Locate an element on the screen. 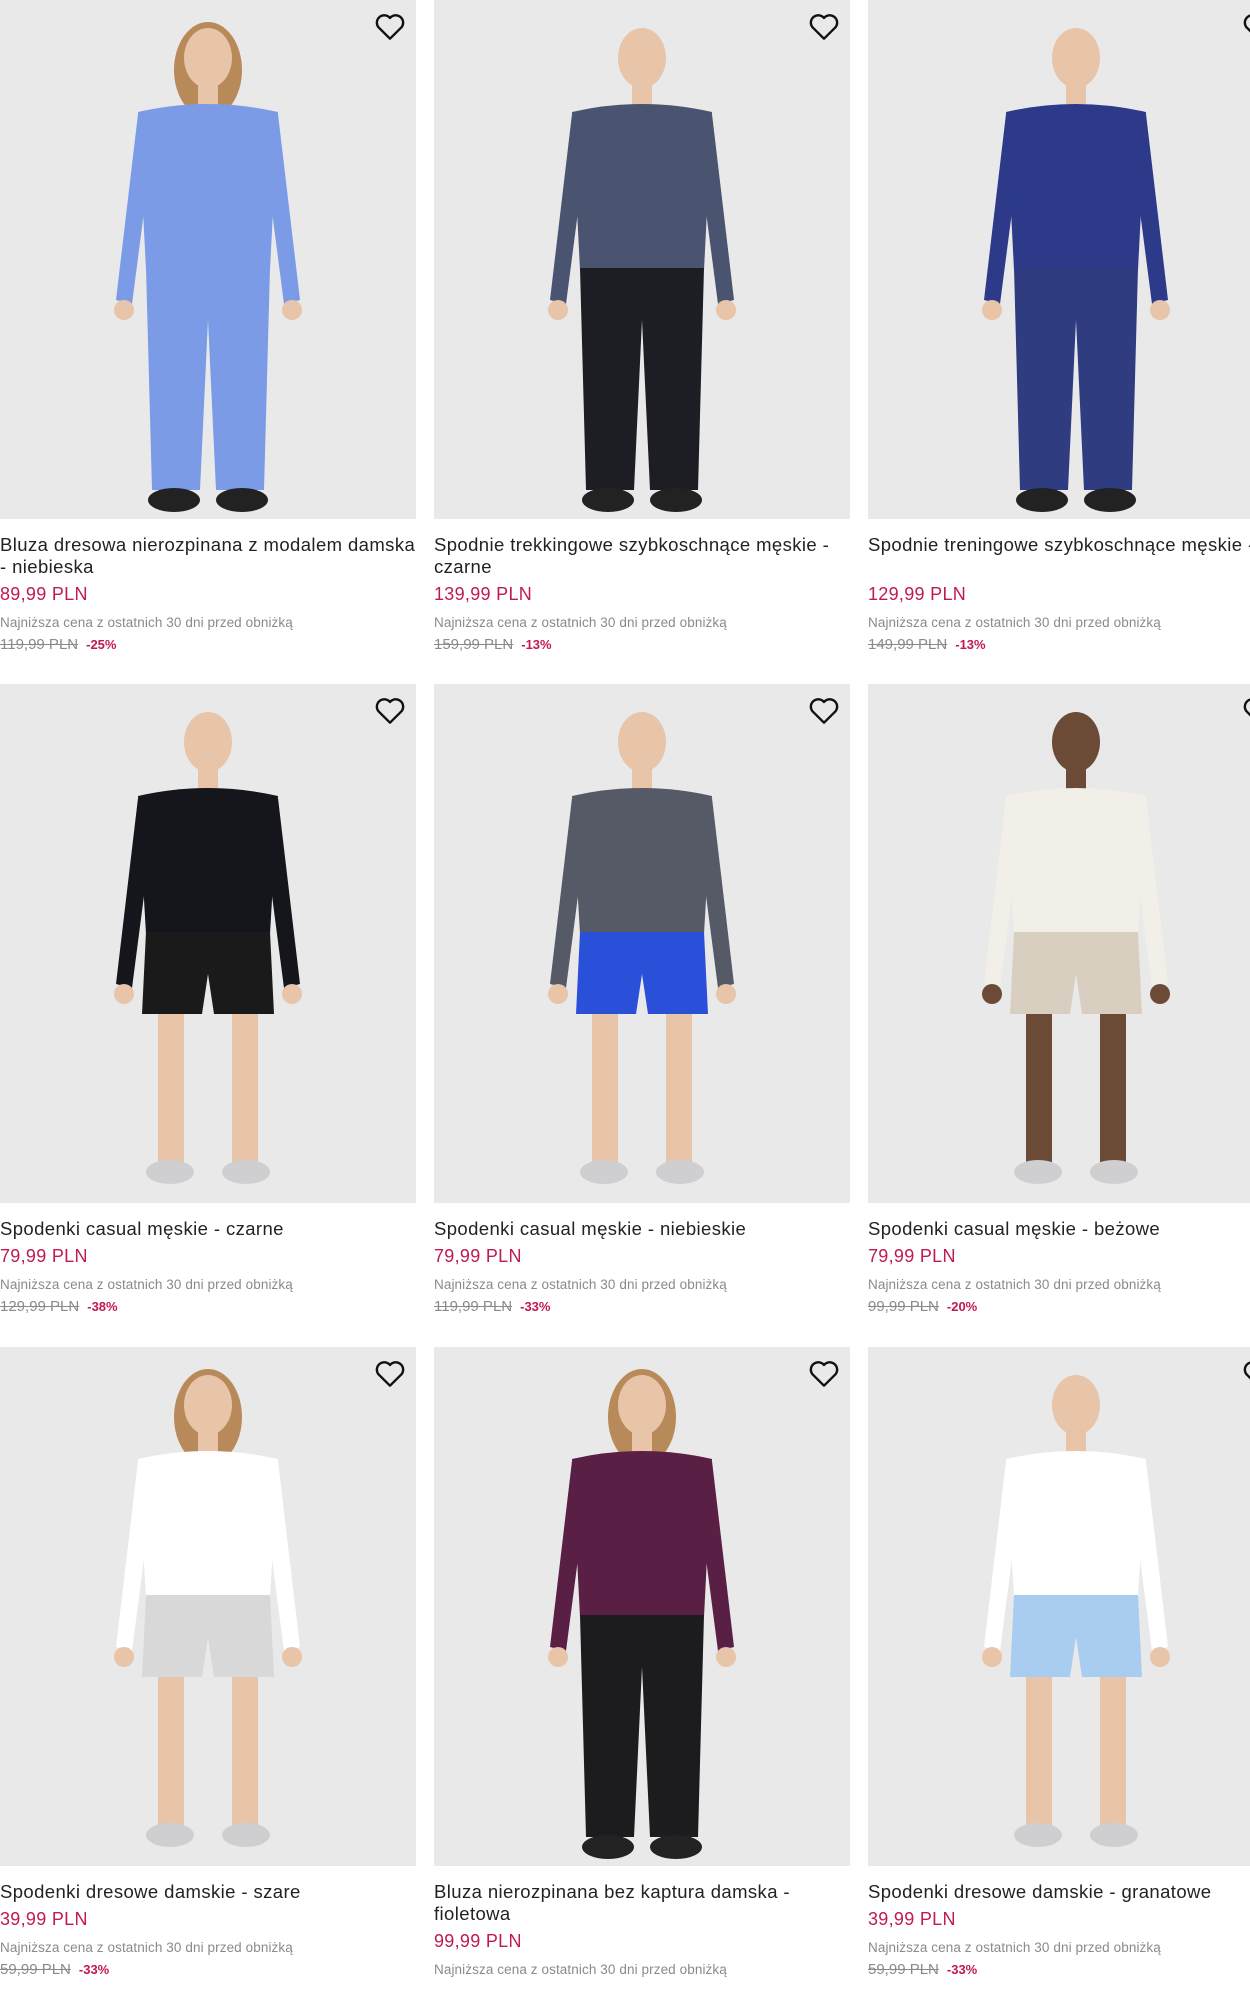  discount-badge: -20% is located at coordinates (962, 1306).